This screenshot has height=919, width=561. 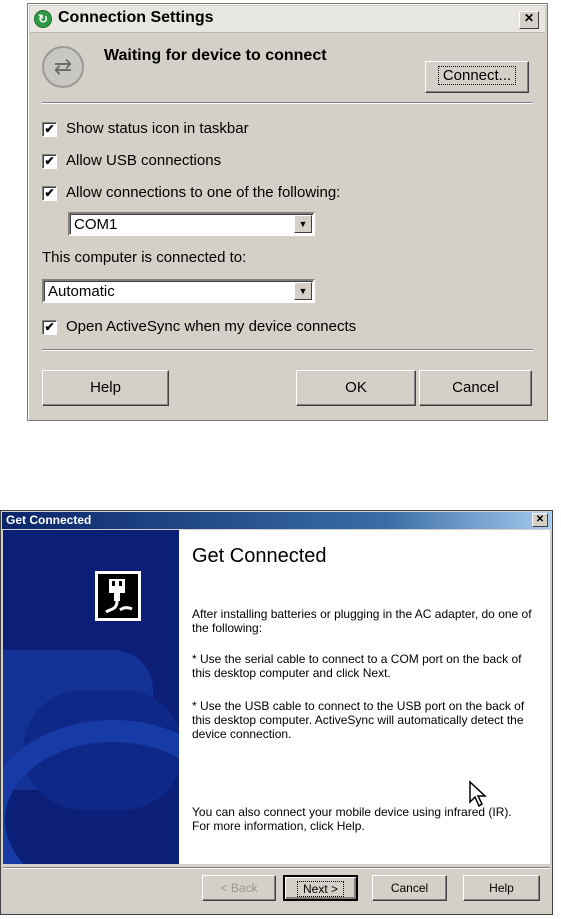 What do you see at coordinates (43, 19) in the screenshot?
I see `activesync-icon: ↻` at bounding box center [43, 19].